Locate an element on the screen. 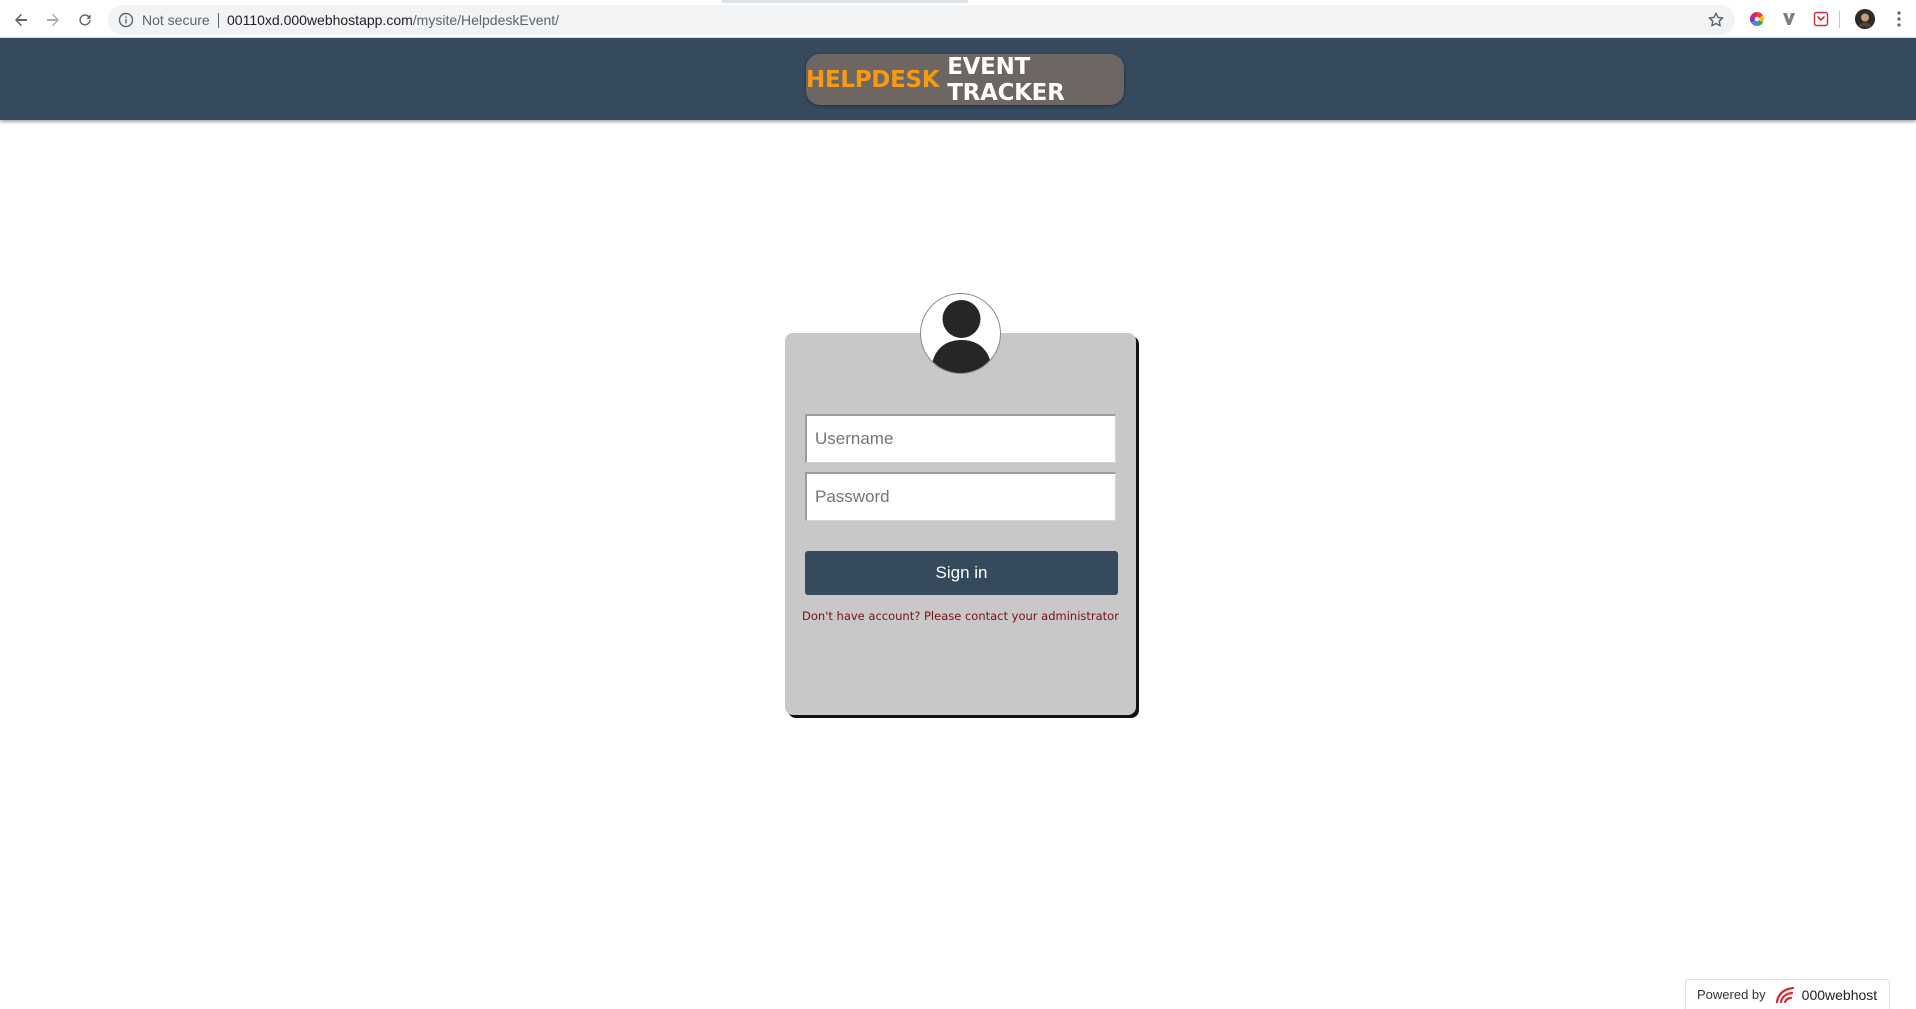 This screenshot has width=1916, height=1009. profile-avatar is located at coordinates (1865, 19).